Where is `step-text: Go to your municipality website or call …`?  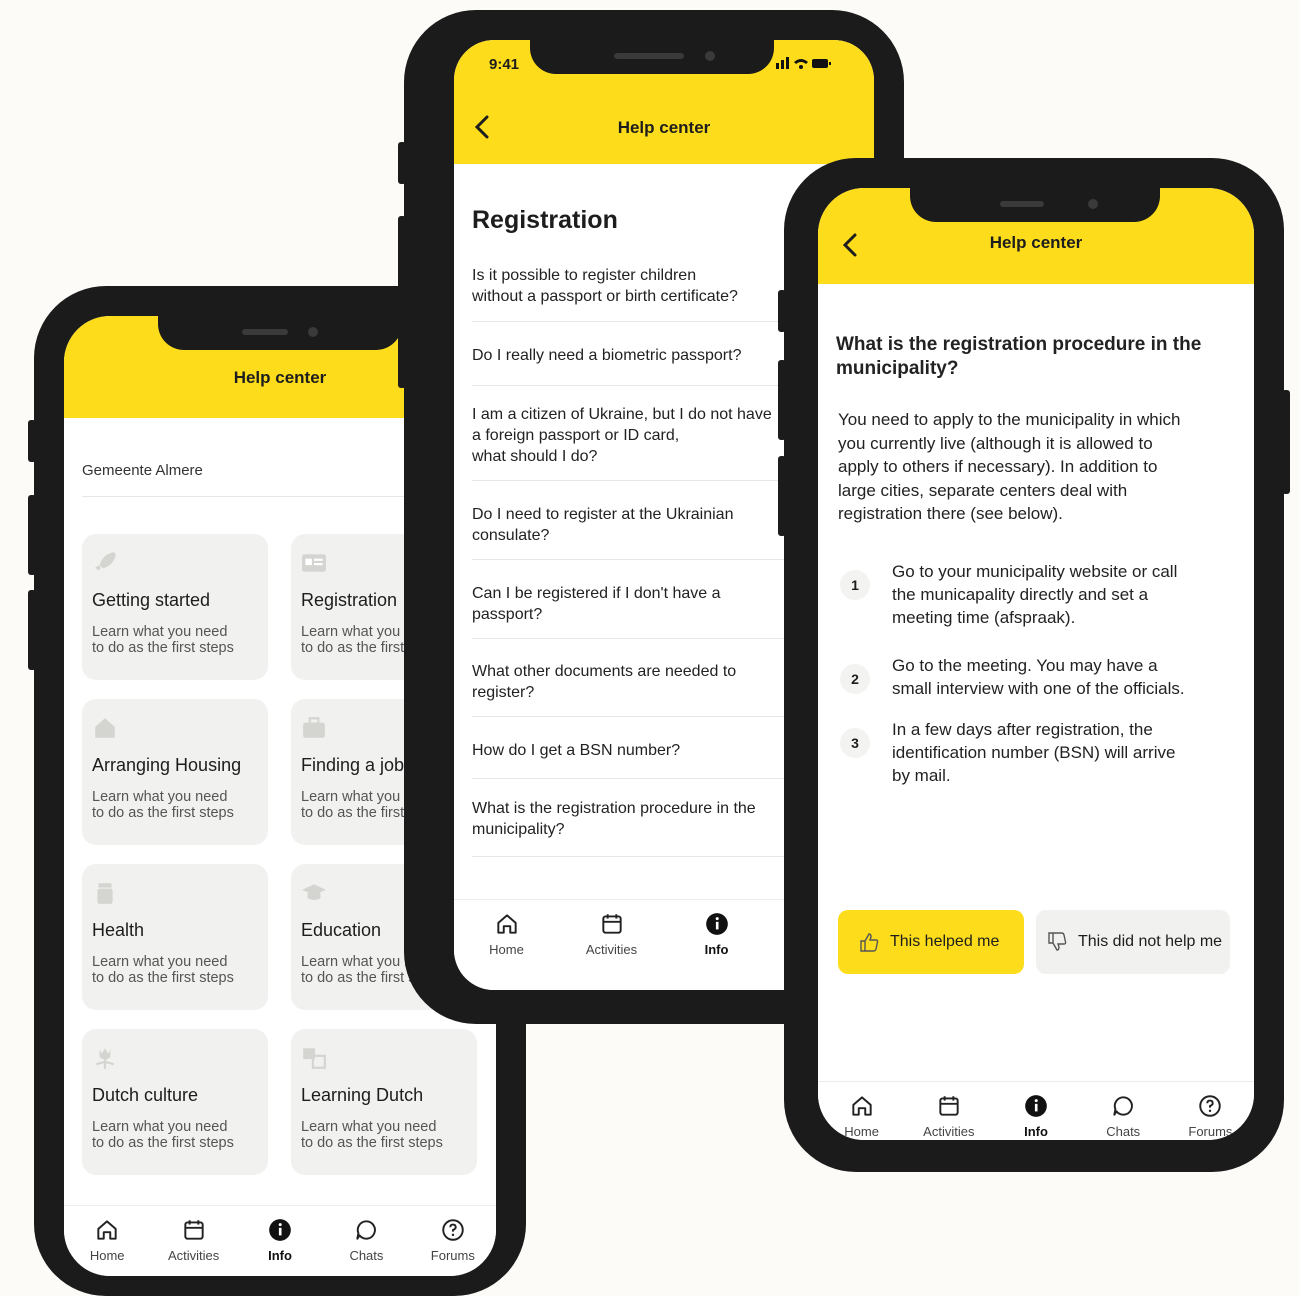 step-text: Go to your municipality website or call … is located at coordinates (1035, 594).